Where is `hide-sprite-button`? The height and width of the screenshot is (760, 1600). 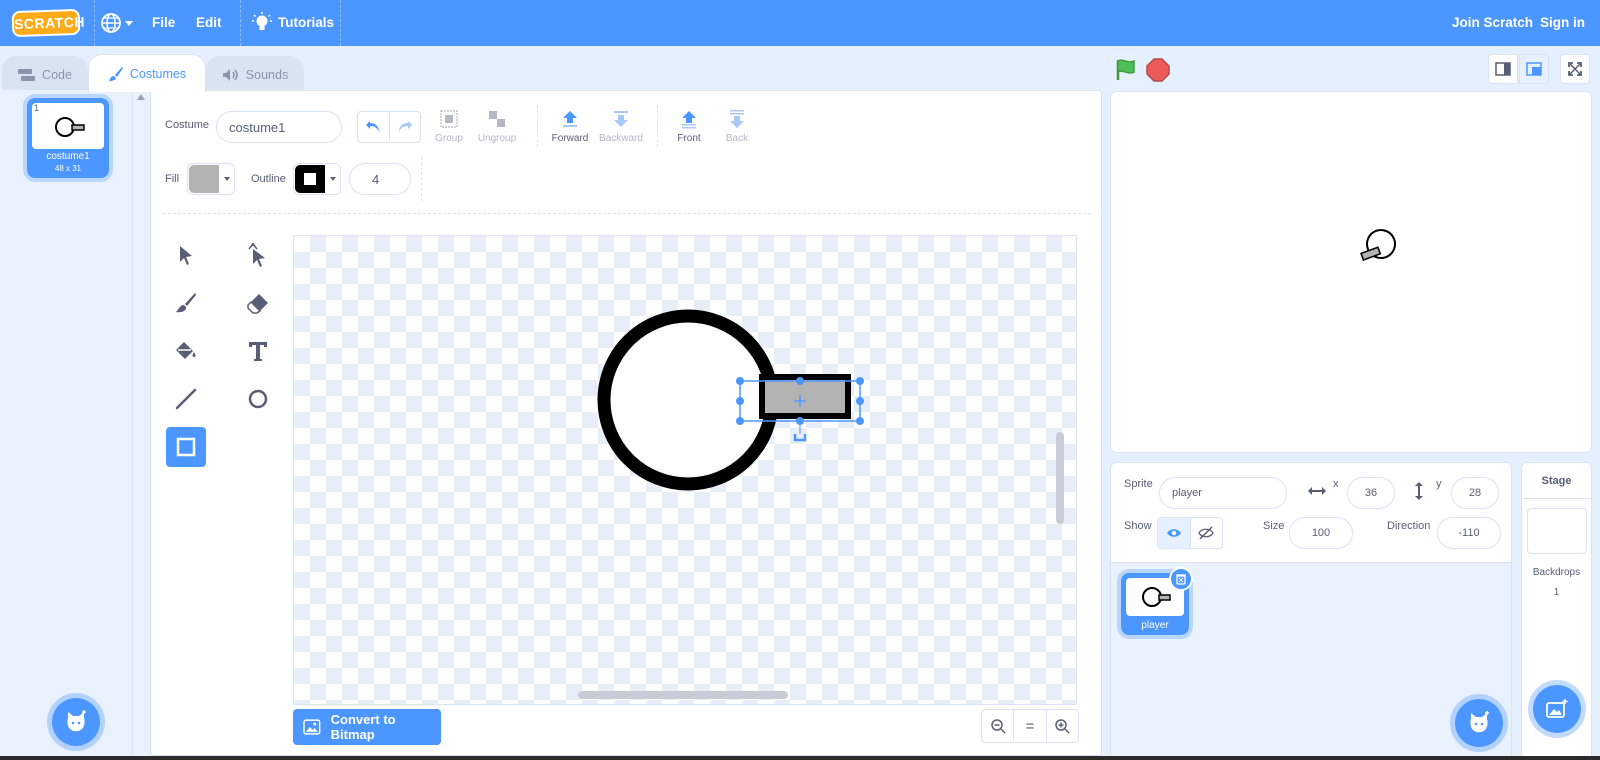
hide-sprite-button is located at coordinates (1207, 533).